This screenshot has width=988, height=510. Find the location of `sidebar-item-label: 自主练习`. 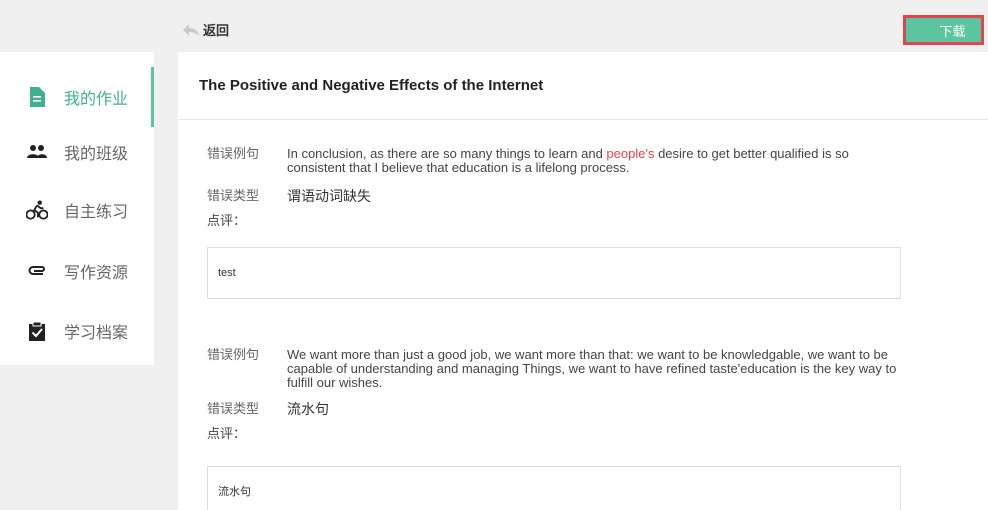

sidebar-item-label: 自主练习 is located at coordinates (96, 212).